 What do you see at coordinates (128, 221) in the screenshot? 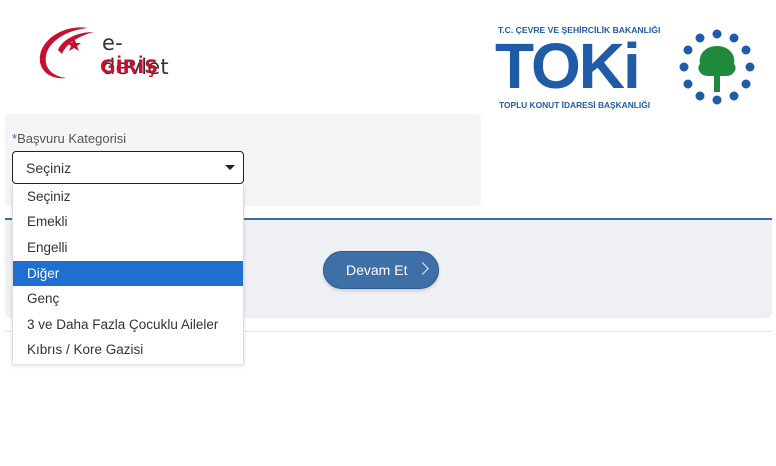
I see `dropdown-option-emekli: Emekli` at bounding box center [128, 221].